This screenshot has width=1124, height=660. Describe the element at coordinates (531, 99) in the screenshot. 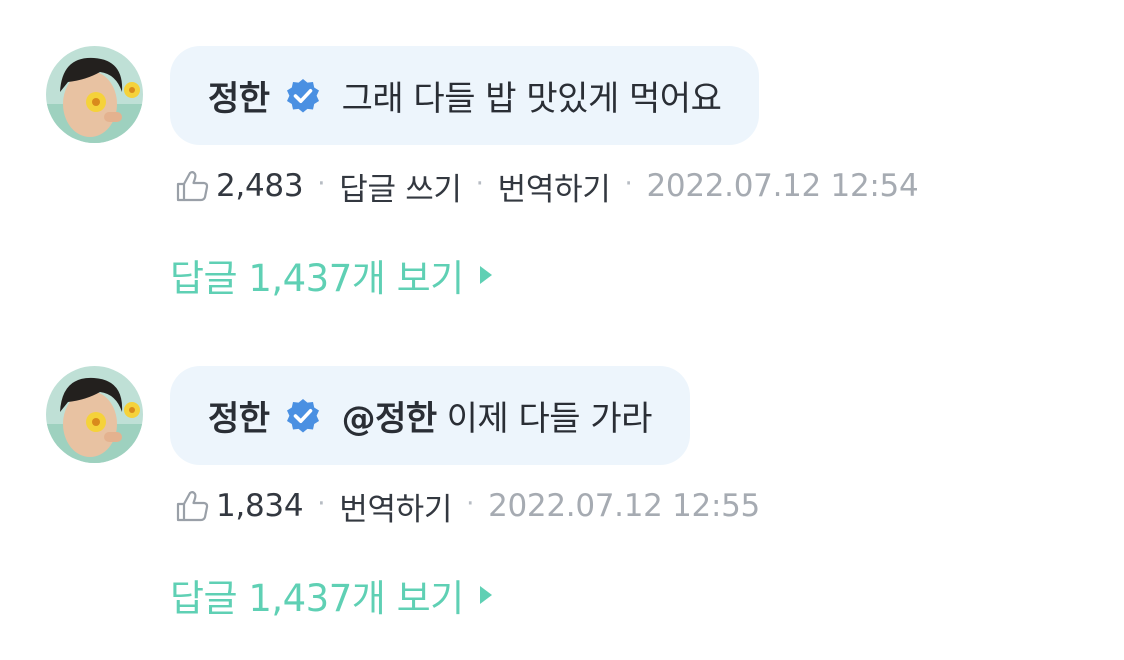

I see `comment-text: 그래 다들 밥 맛있게 먹어요` at that location.